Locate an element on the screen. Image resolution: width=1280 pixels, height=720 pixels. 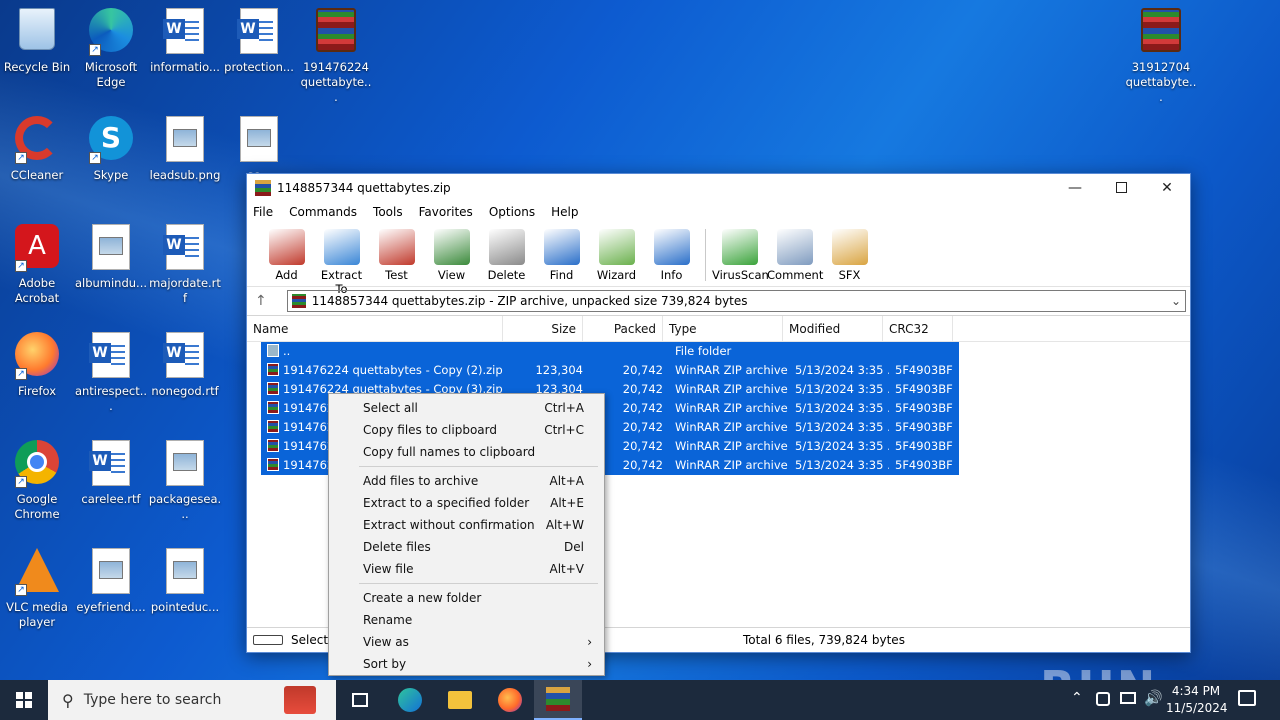
toolbar-comment-button: Comment is located at coordinates (795, 252).